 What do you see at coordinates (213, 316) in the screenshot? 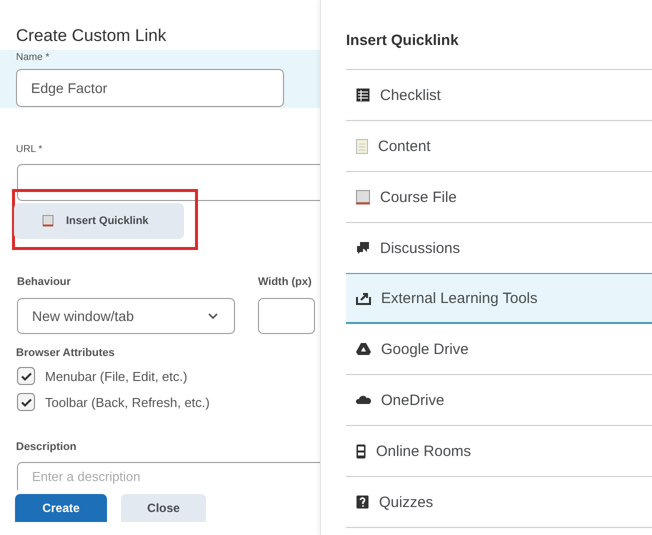
I see `chevron-down-icon` at bounding box center [213, 316].